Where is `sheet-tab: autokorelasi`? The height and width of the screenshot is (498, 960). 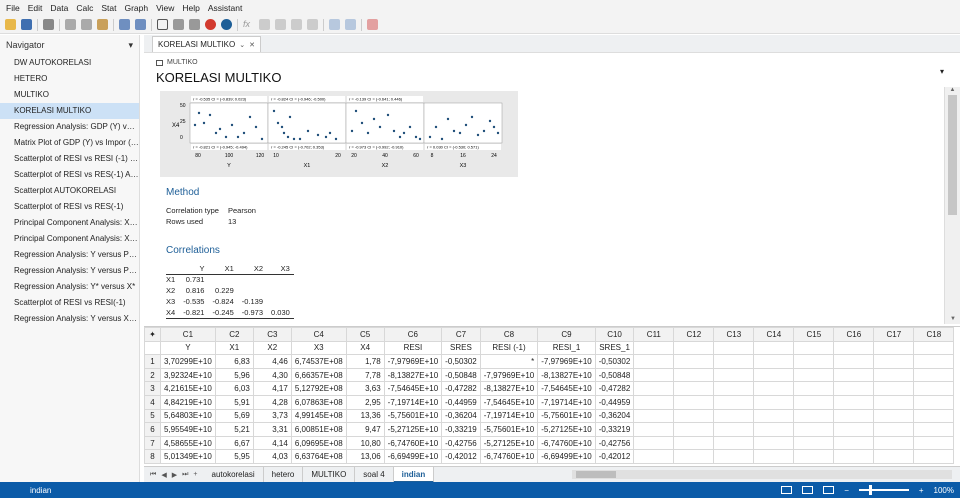
sheet-tab: autokorelasi is located at coordinates (234, 474).